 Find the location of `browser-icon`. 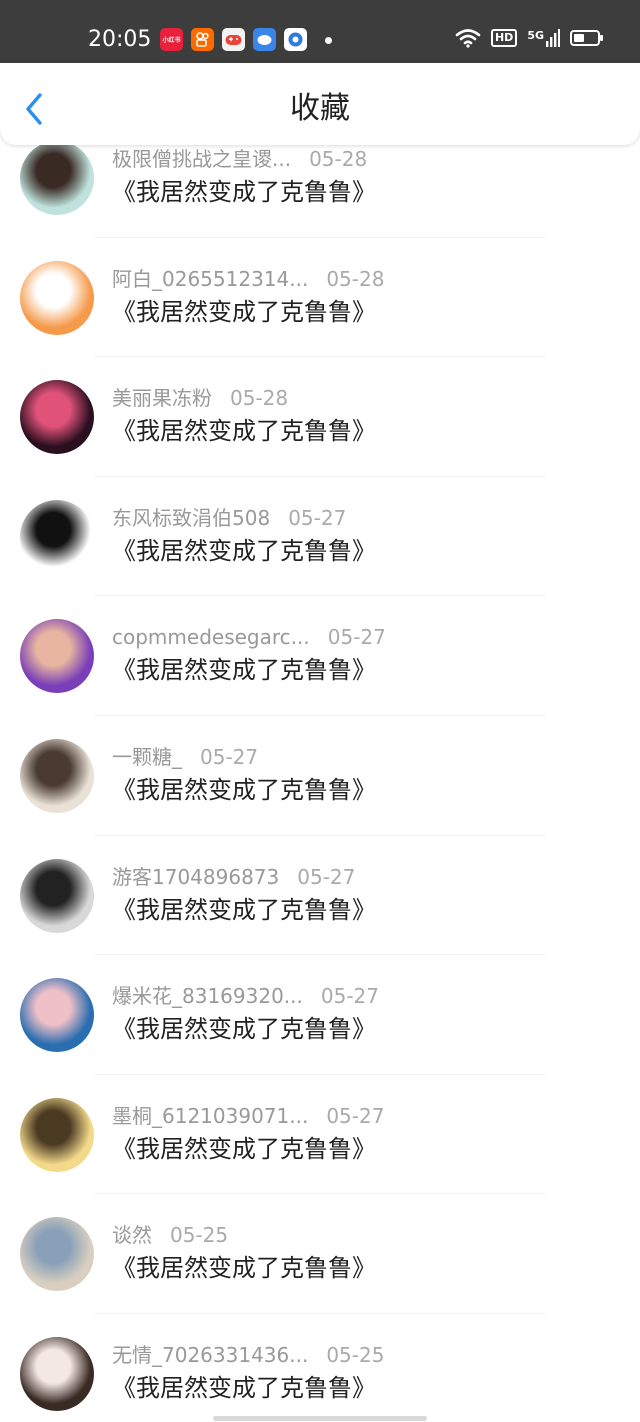

browser-icon is located at coordinates (295, 39).